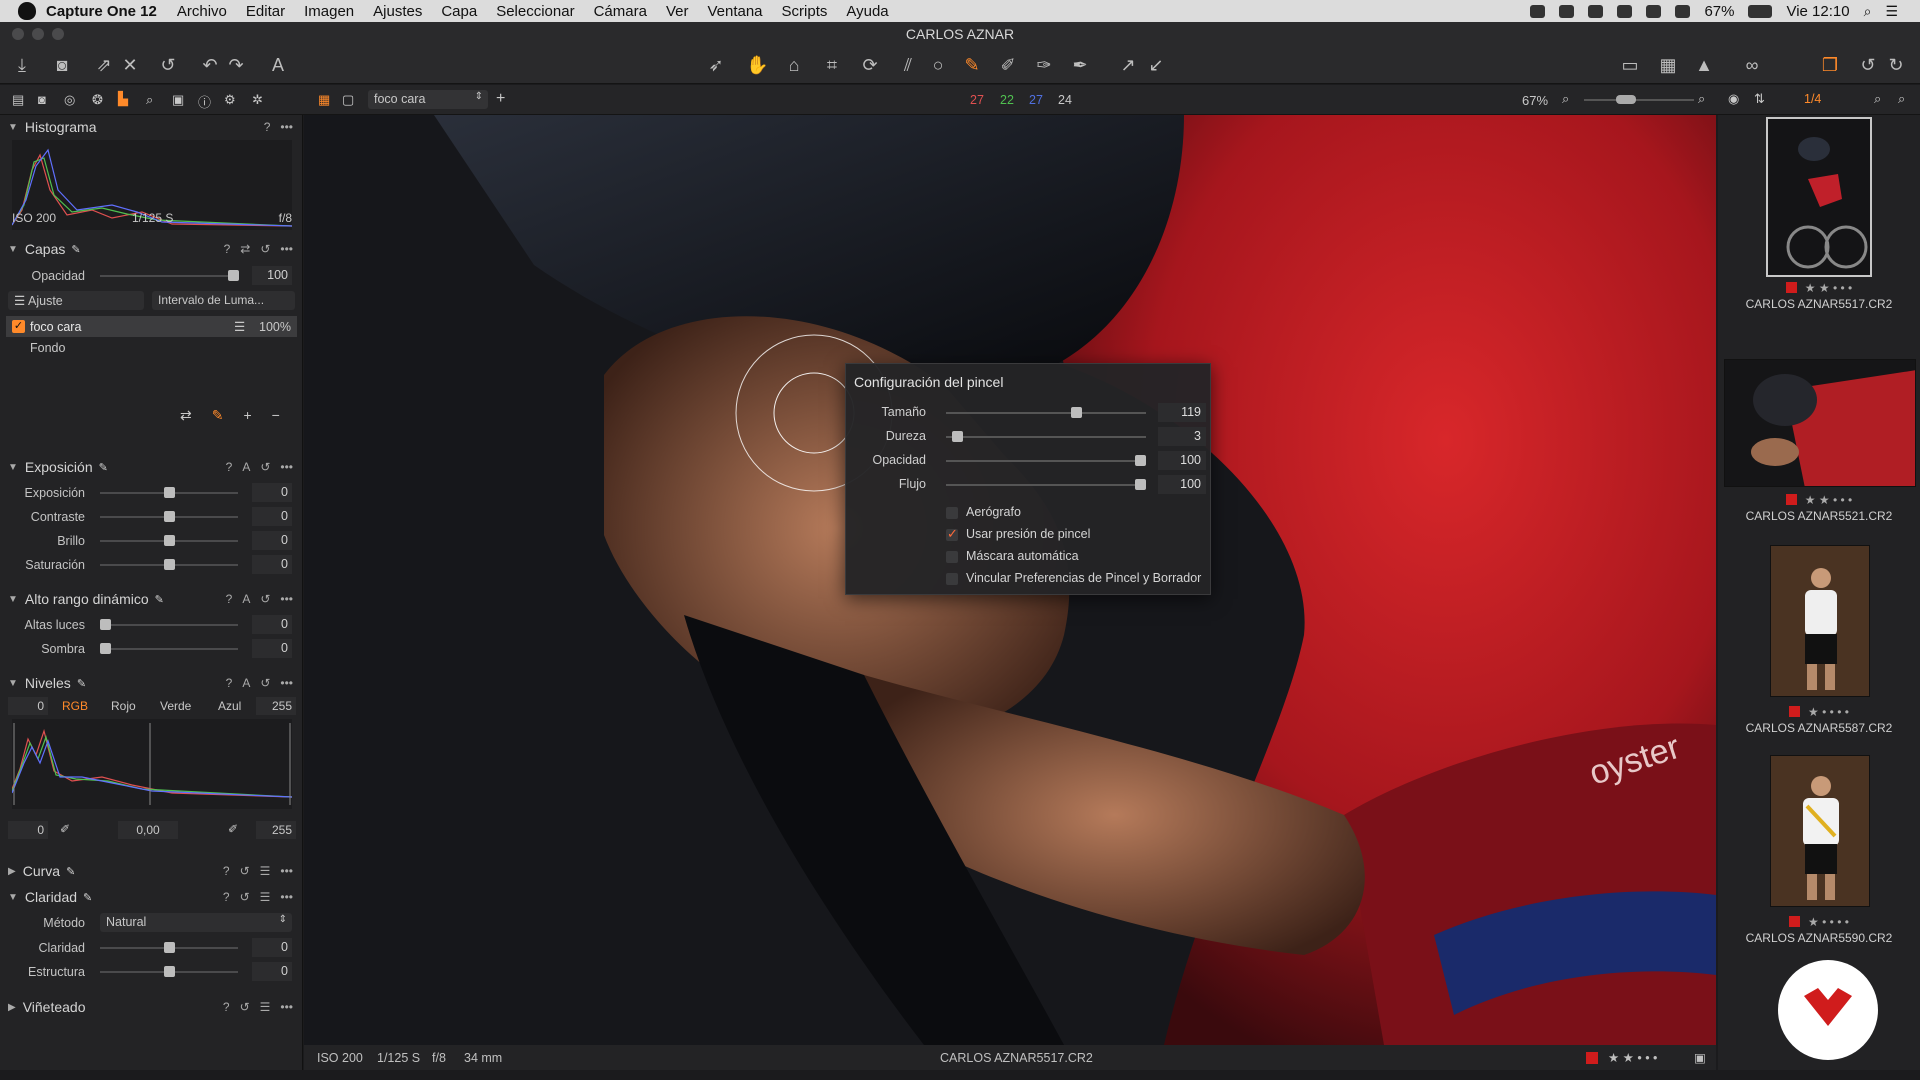 The height and width of the screenshot is (1080, 1920). I want to click on niveles-input-high: 255, so click(276, 706).